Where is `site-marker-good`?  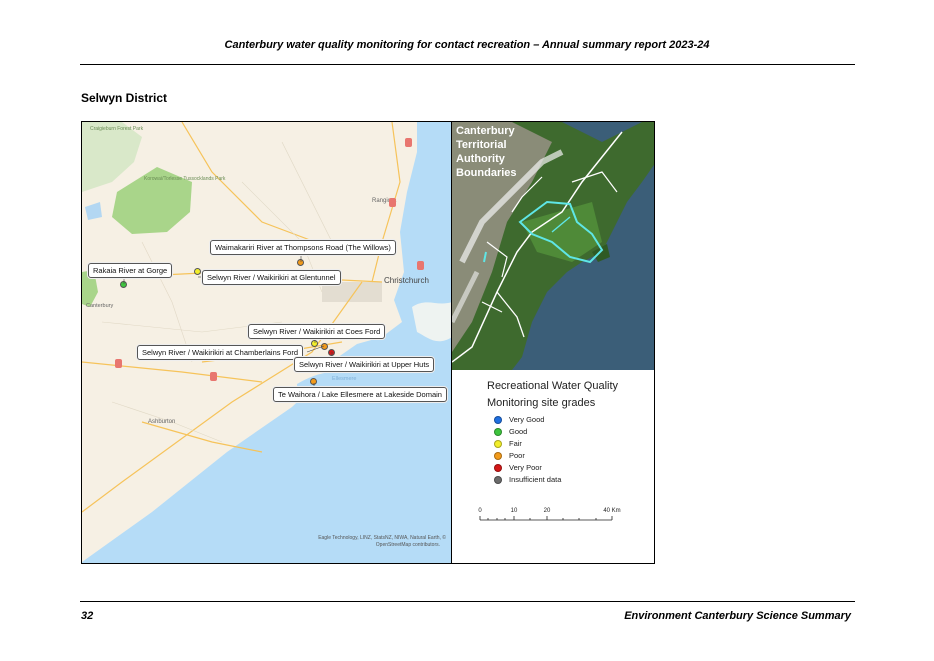
site-marker-good is located at coordinates (123, 284).